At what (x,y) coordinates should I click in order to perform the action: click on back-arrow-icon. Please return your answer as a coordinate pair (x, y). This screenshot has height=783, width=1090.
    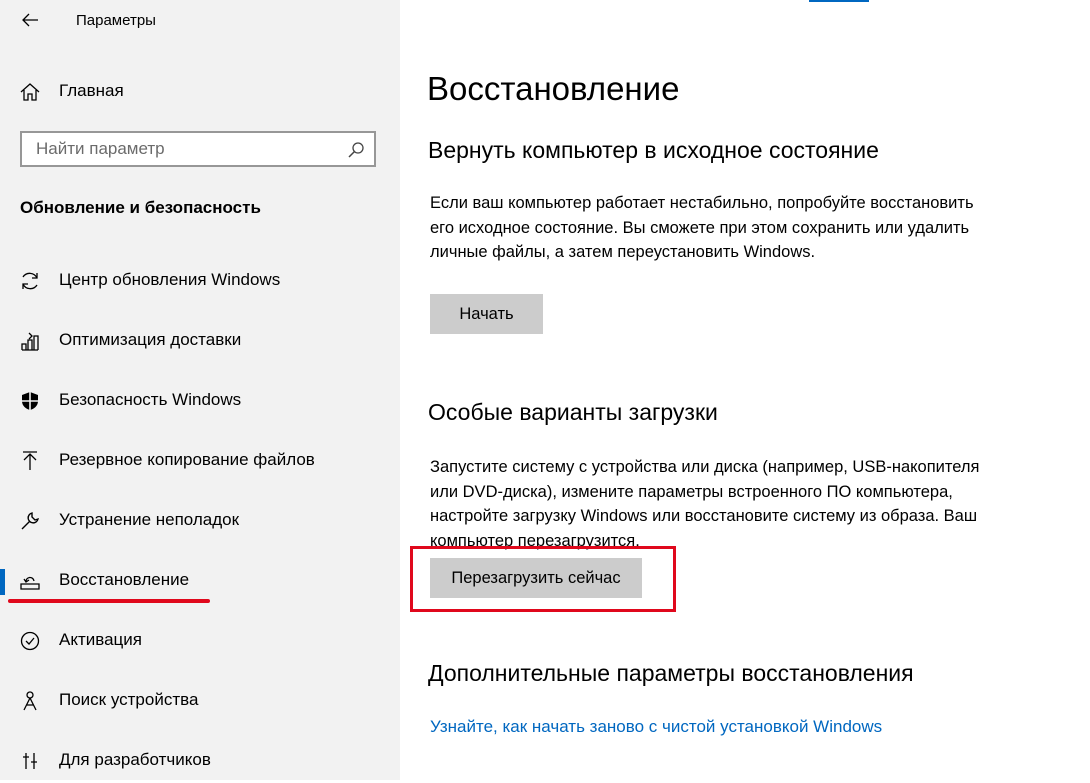
    Looking at the image, I should click on (30, 20).